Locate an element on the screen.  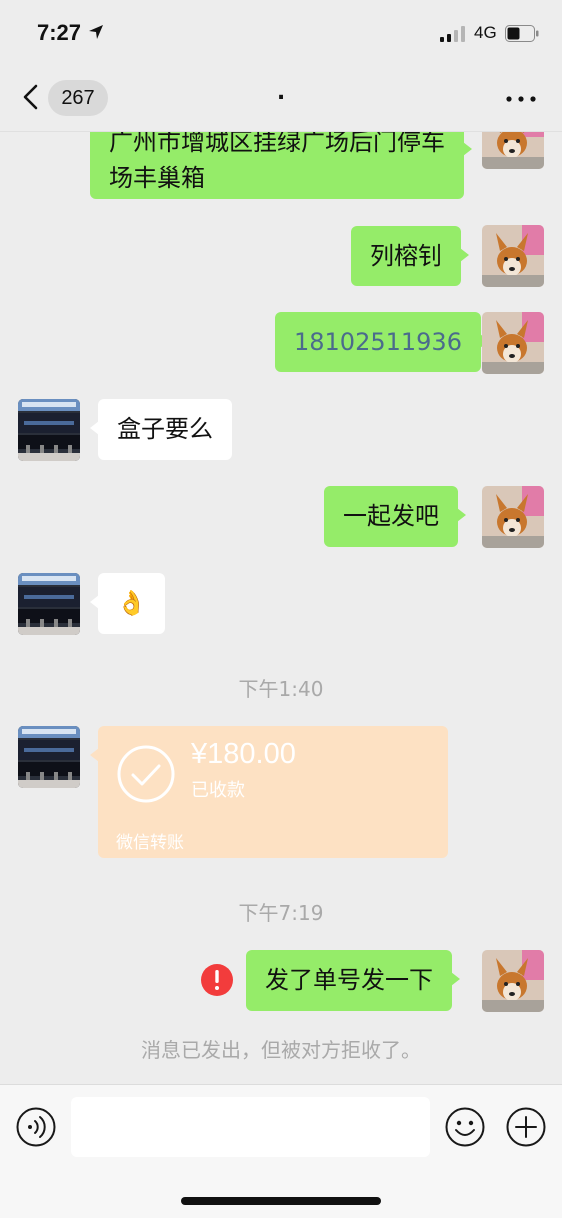
message-text: 盒子要么 is located at coordinates (165, 429).